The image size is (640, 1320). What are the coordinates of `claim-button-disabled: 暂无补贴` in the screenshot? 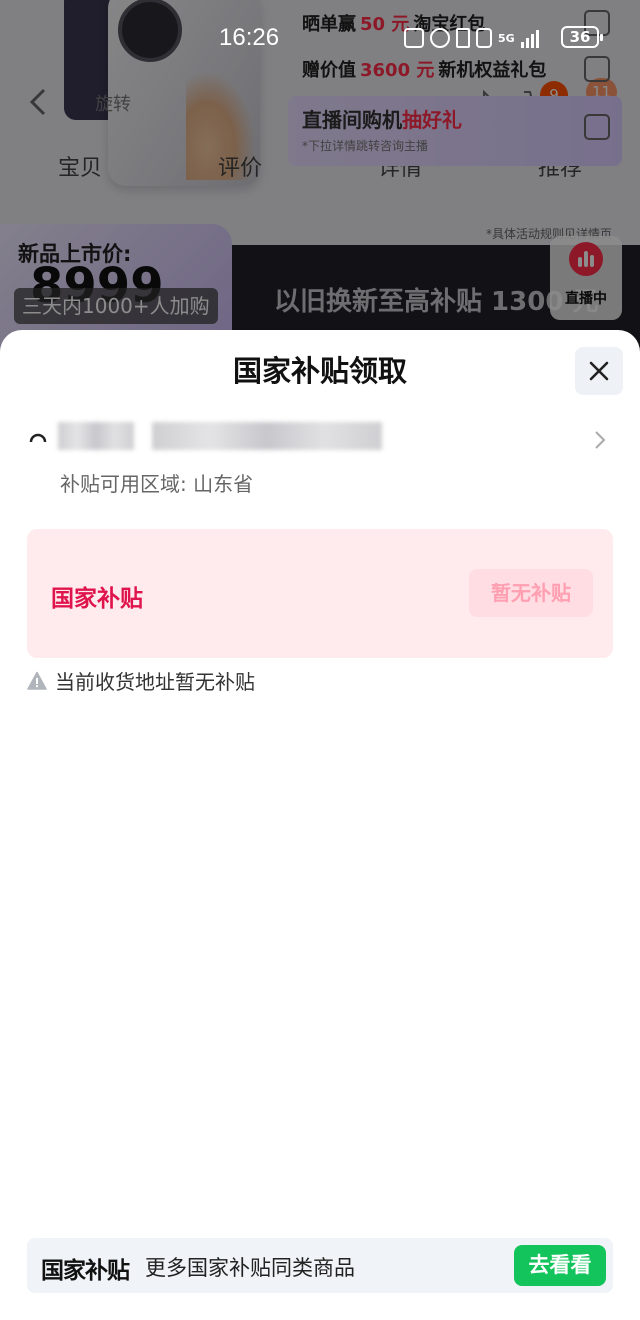 It's located at (531, 593).